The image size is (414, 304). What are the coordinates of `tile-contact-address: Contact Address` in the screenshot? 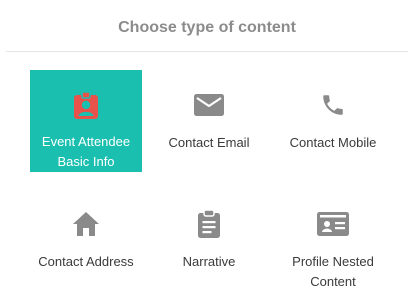 It's located at (86, 240).